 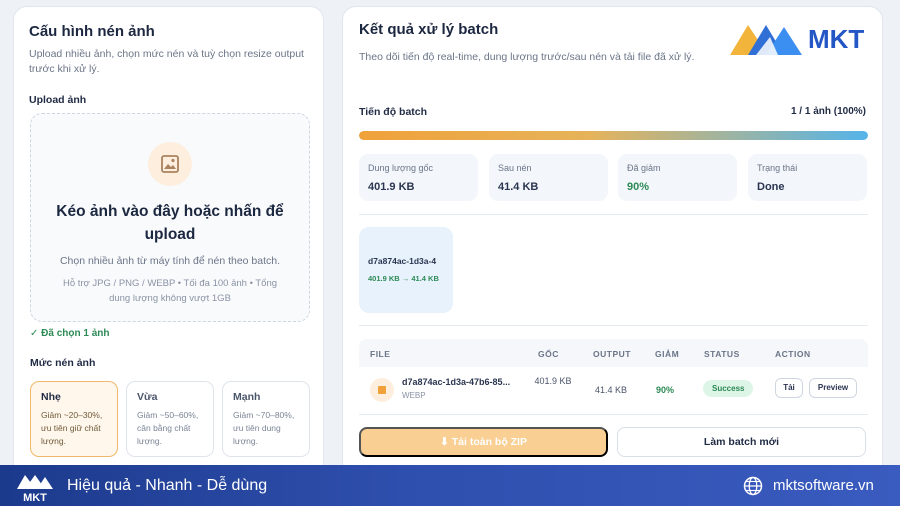 What do you see at coordinates (406, 270) in the screenshot?
I see `result-thumbnail: d7a874ac-1d3a-4 401.9 KB → 41.4 KB` at bounding box center [406, 270].